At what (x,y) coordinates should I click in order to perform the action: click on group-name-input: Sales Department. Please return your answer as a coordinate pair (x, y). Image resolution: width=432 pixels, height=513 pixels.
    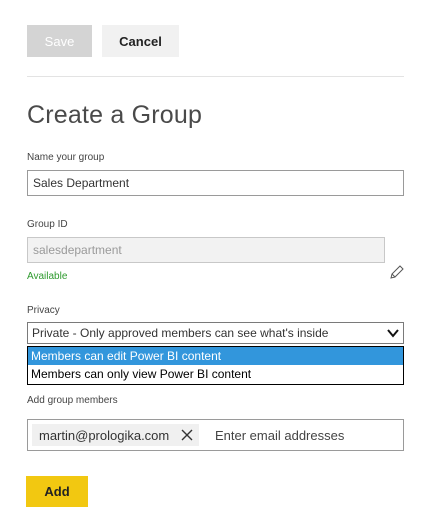
    Looking at the image, I should click on (215, 183).